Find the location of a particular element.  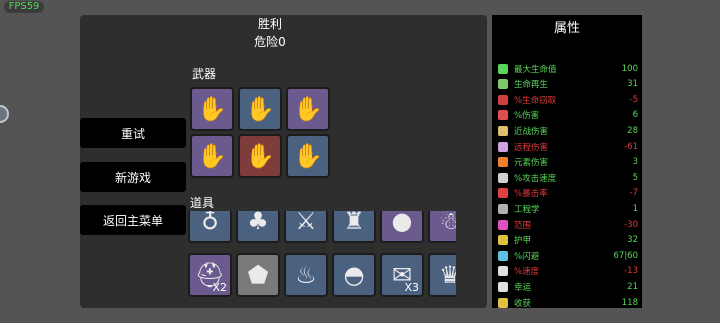

new-game-button: 新游戏 is located at coordinates (133, 177).